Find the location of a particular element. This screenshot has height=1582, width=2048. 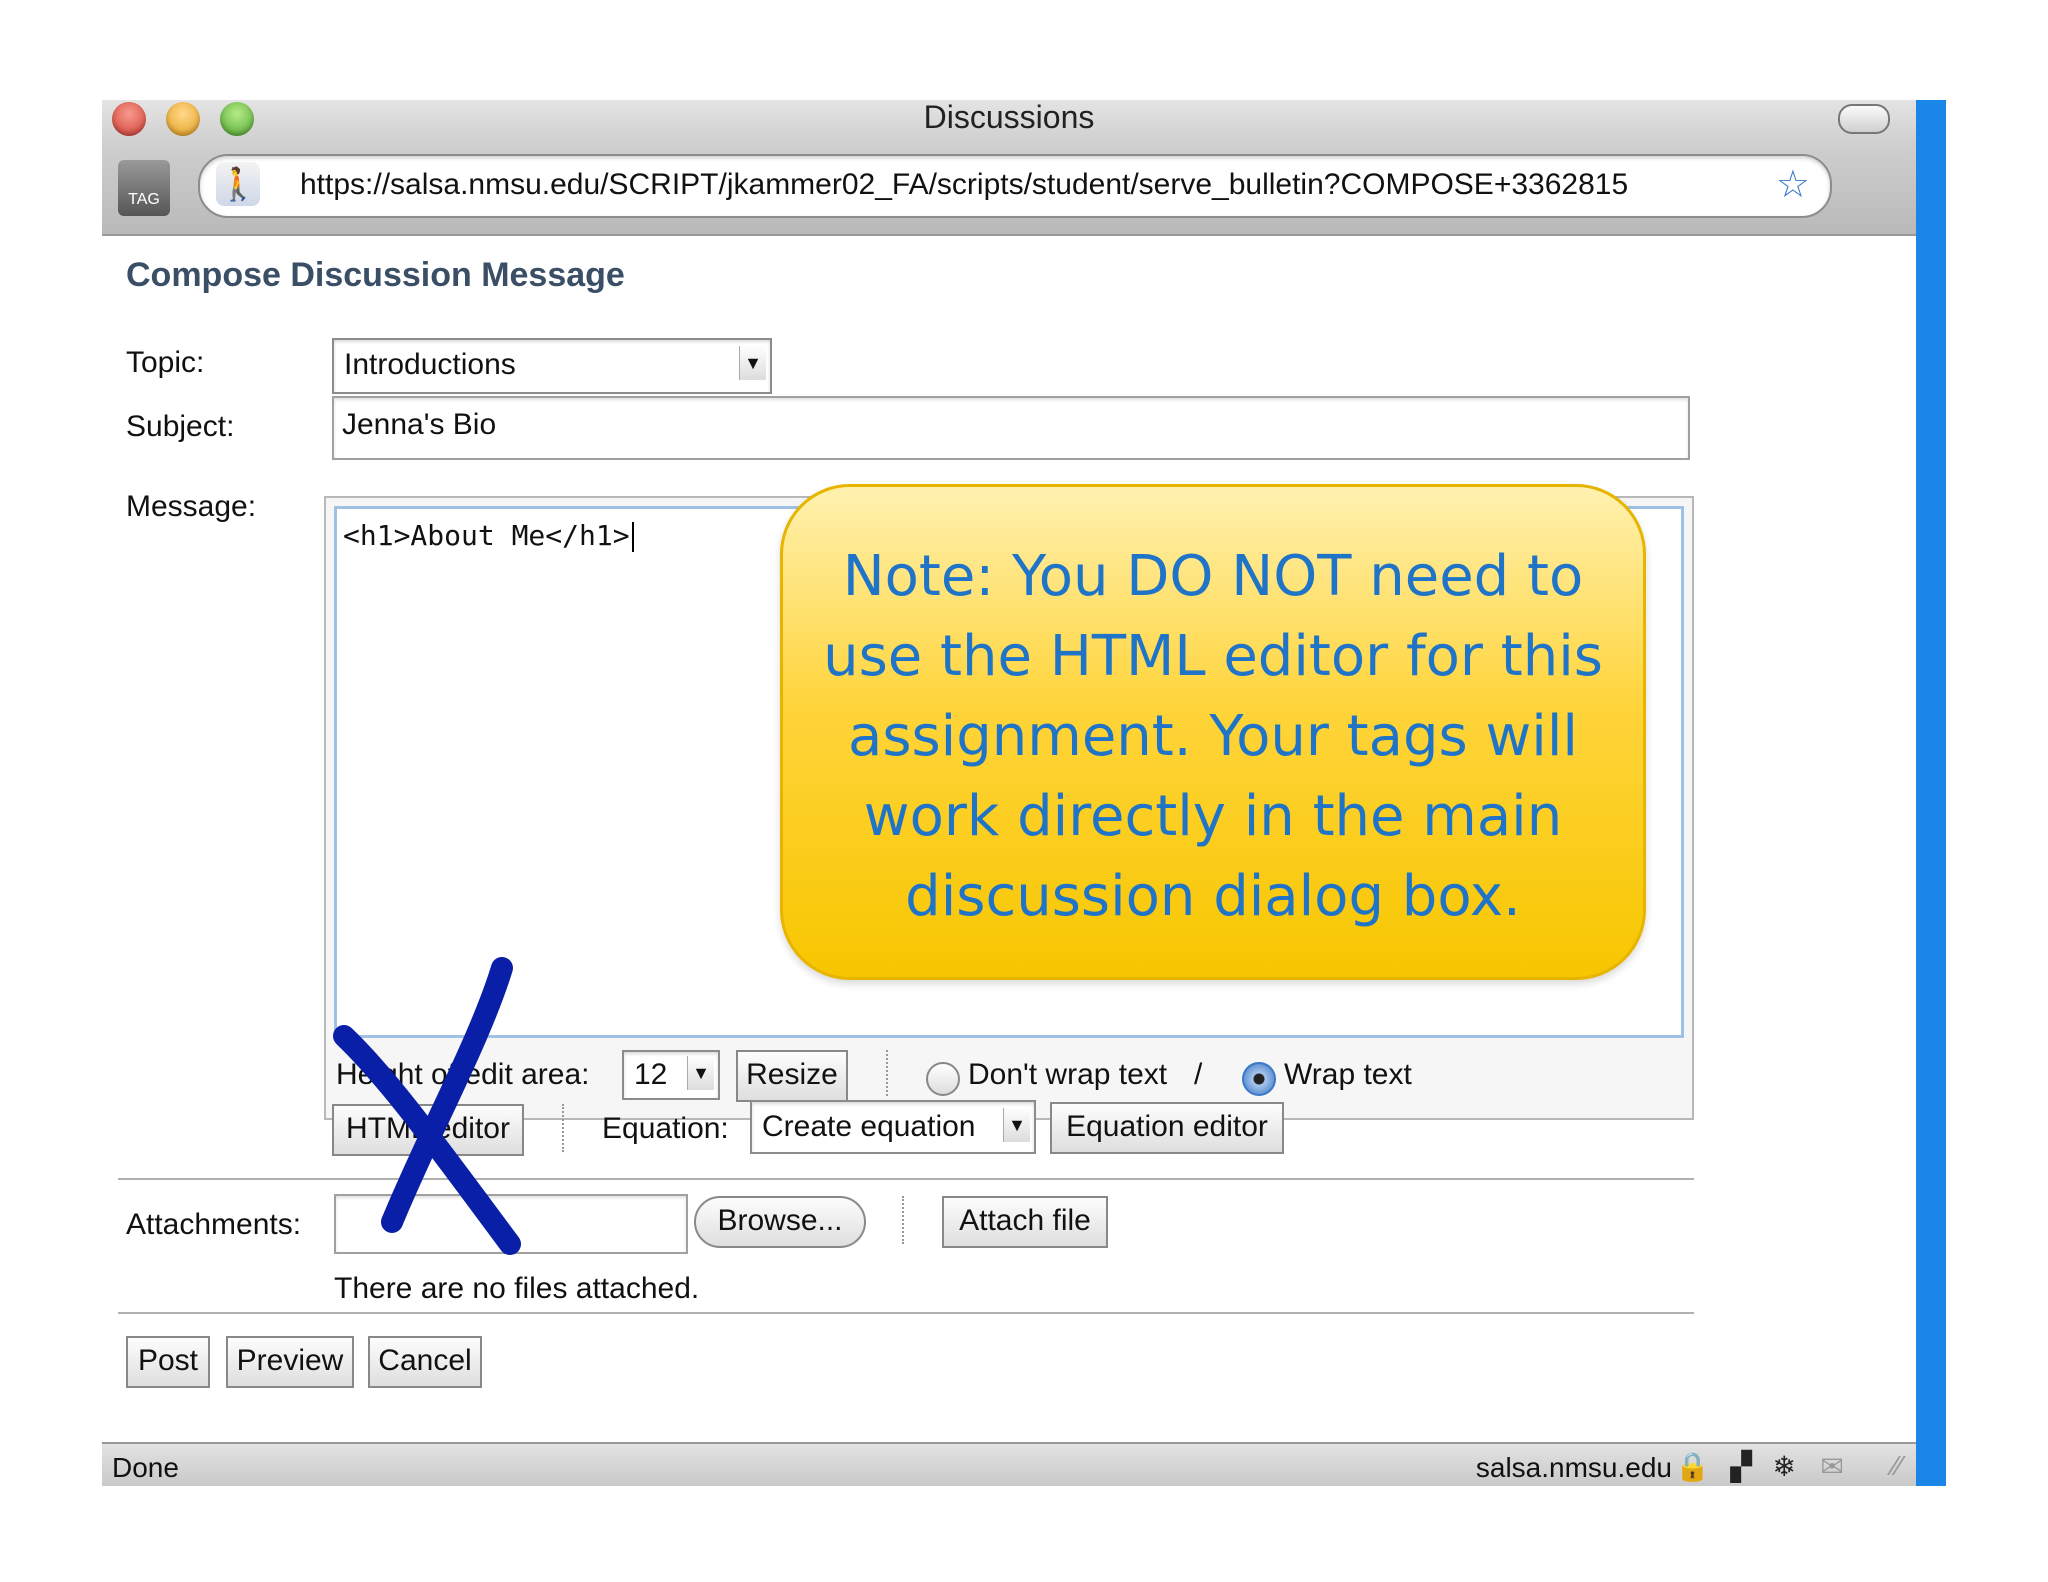

equation-value: Create equation is located at coordinates (869, 1126).